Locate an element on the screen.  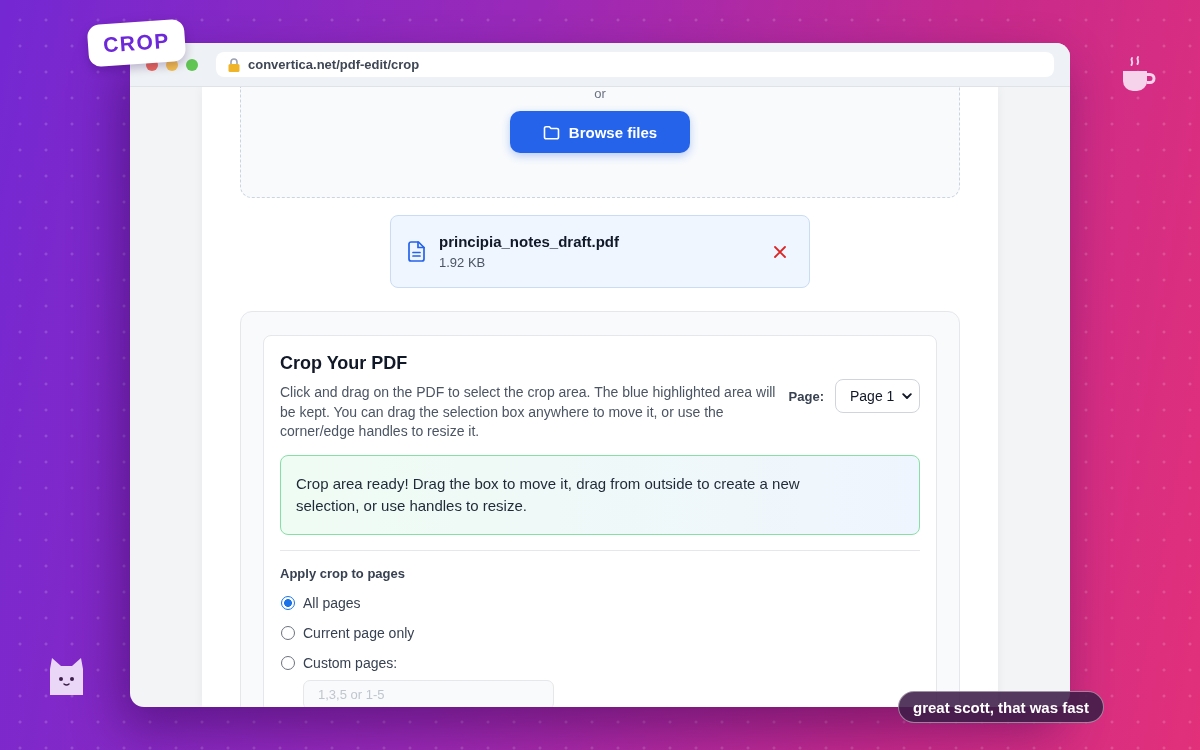
upload-dropzone: or Browse files is located at coordinates (600, 142).